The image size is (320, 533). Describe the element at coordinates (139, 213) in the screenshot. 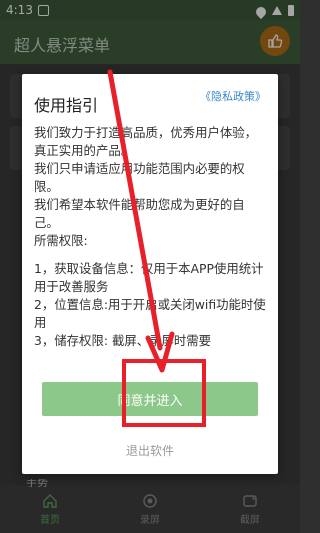

I see `dialog-paragraph: 我们希望本软件能帮助您成为更好的自己。` at that location.